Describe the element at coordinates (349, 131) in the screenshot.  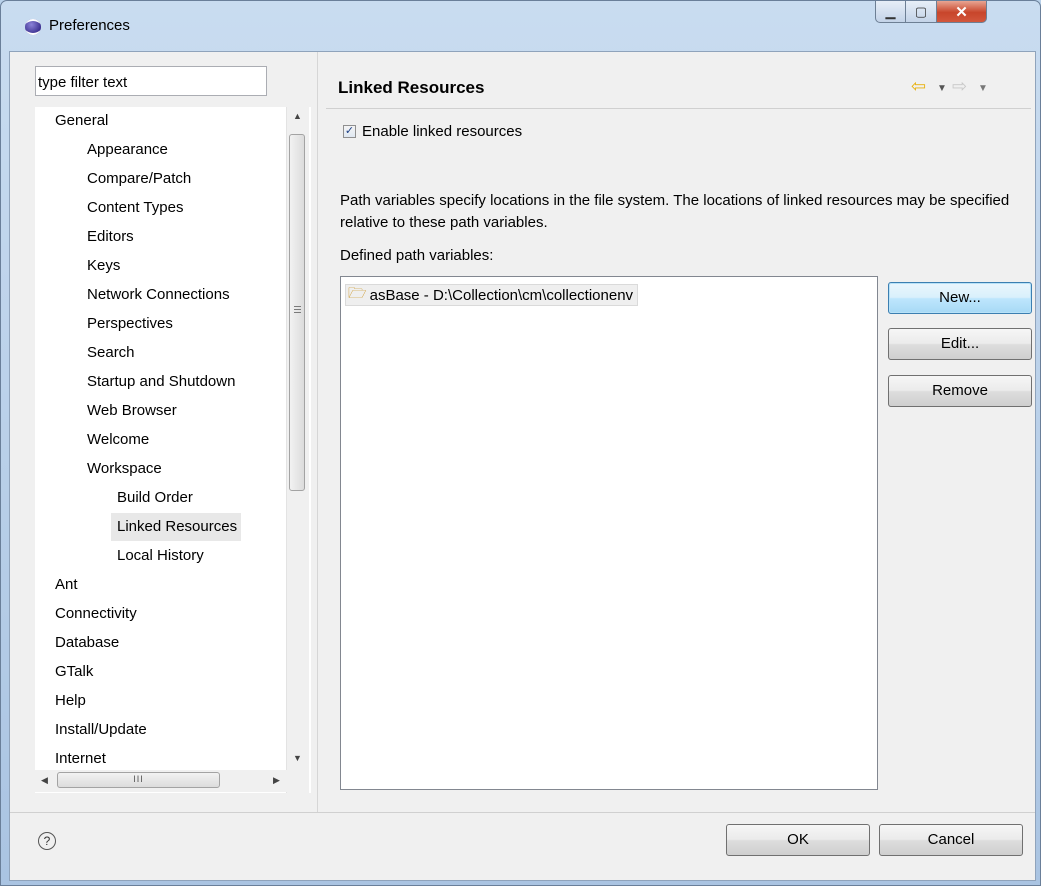
I see `enable-checkbox: ✓` at that location.